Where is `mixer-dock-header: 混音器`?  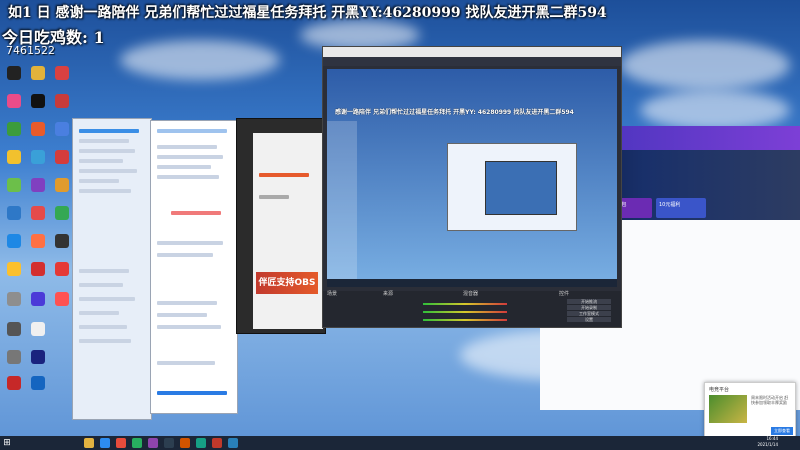
mixer-dock-header: 混音器 is located at coordinates (471, 294).